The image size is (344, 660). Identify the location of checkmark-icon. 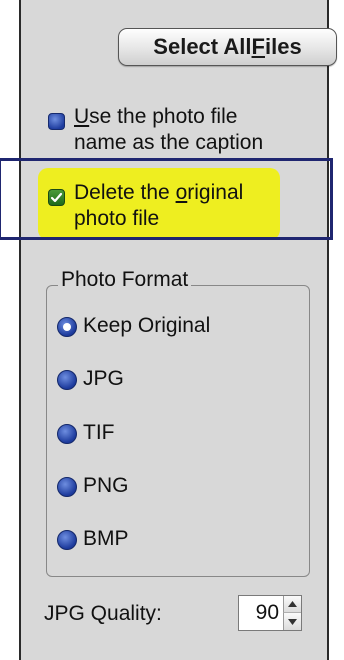
(56, 197).